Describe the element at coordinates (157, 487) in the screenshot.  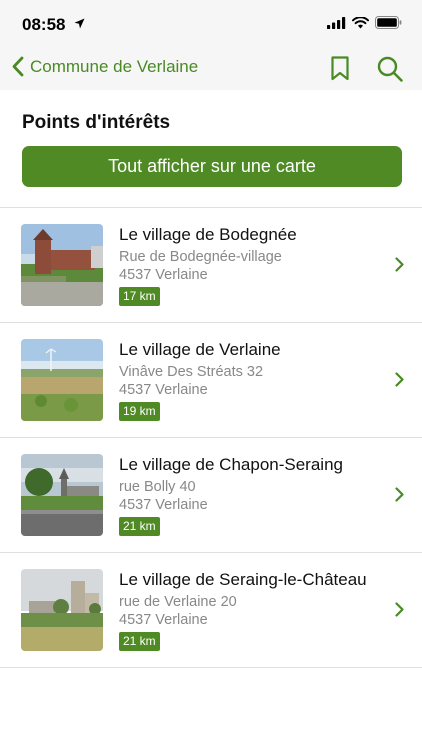
I see `place-street: rue Bolly 40` at that location.